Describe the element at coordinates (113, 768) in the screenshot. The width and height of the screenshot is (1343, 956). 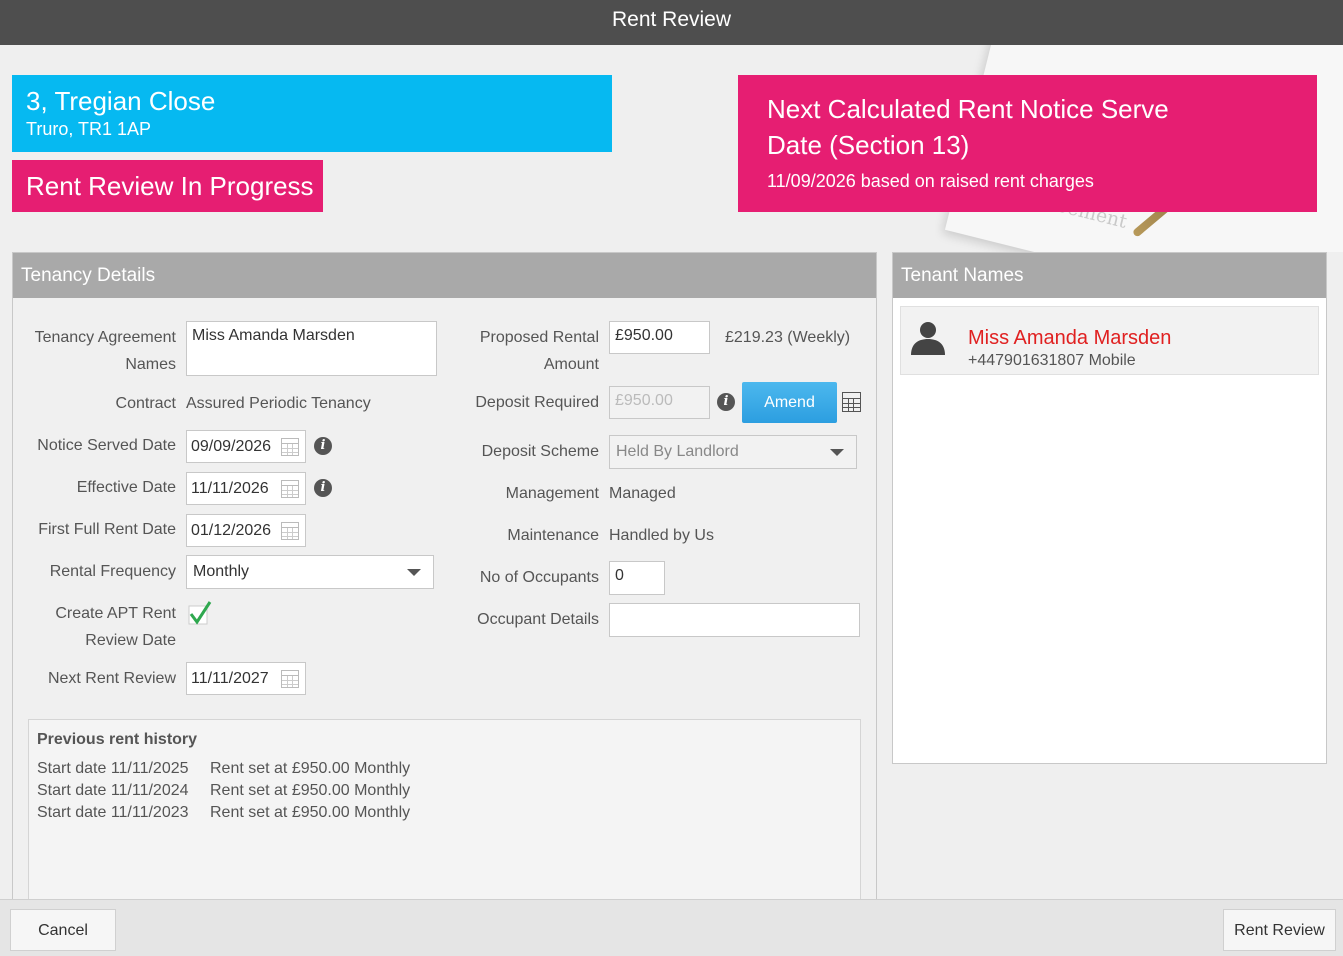
I see `history-start-date: Start date 11/11/2025` at that location.